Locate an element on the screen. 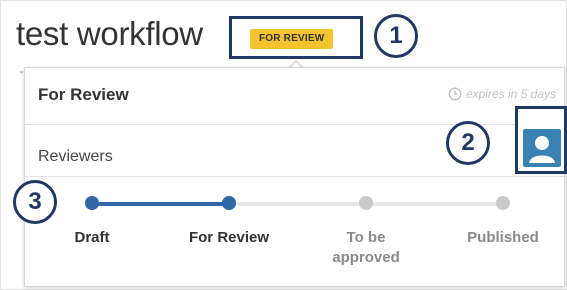  page-title: test workflow is located at coordinates (109, 33).